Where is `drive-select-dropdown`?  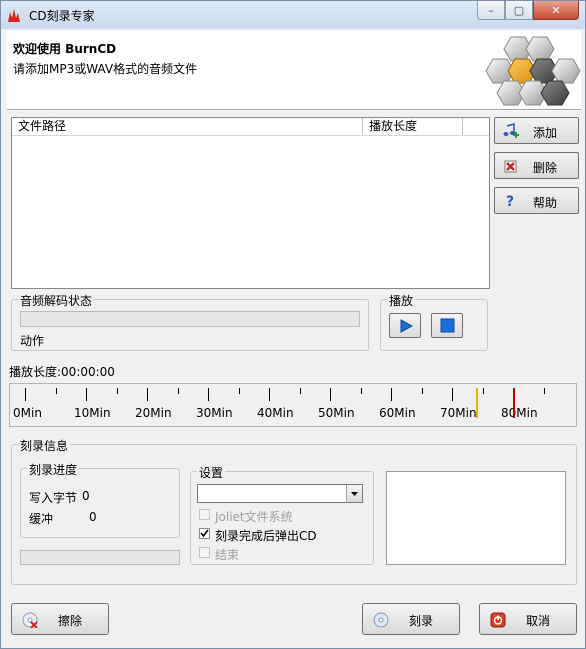 drive-select-dropdown is located at coordinates (354, 493).